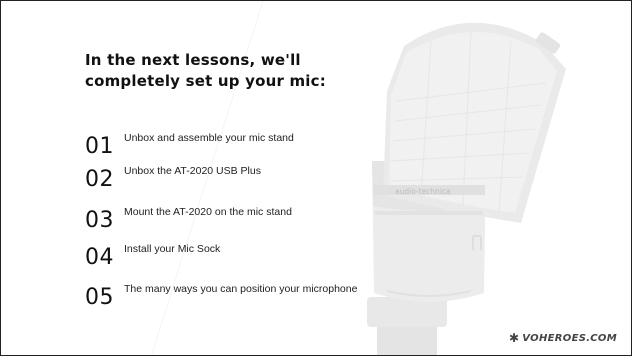  I want to click on lesson-number: 05, so click(99, 297).